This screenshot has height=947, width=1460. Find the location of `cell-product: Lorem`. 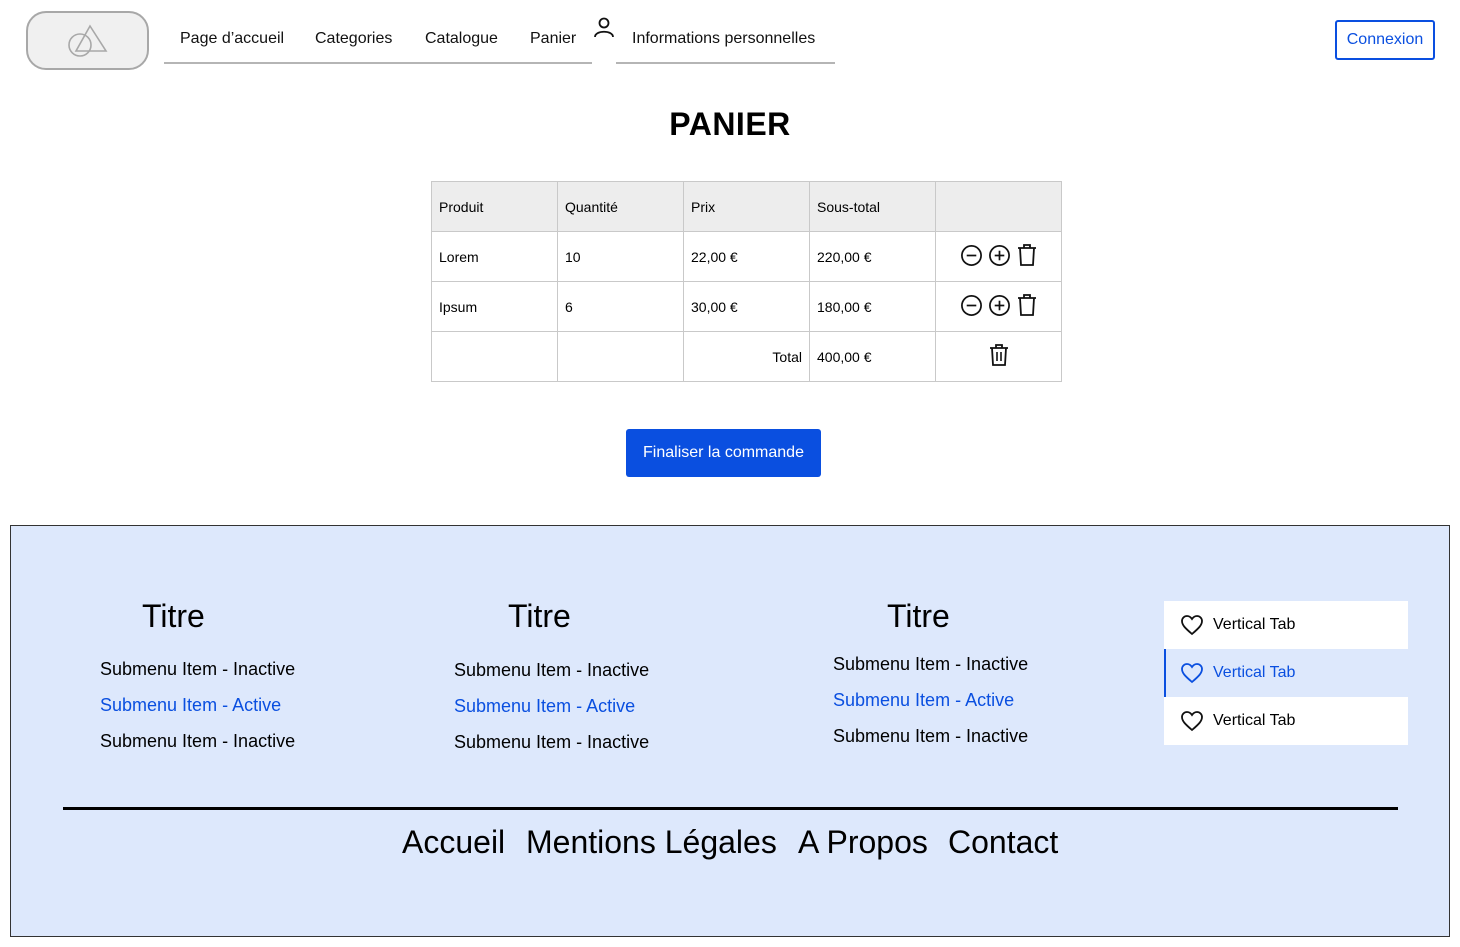

cell-product: Lorem is located at coordinates (494, 256).